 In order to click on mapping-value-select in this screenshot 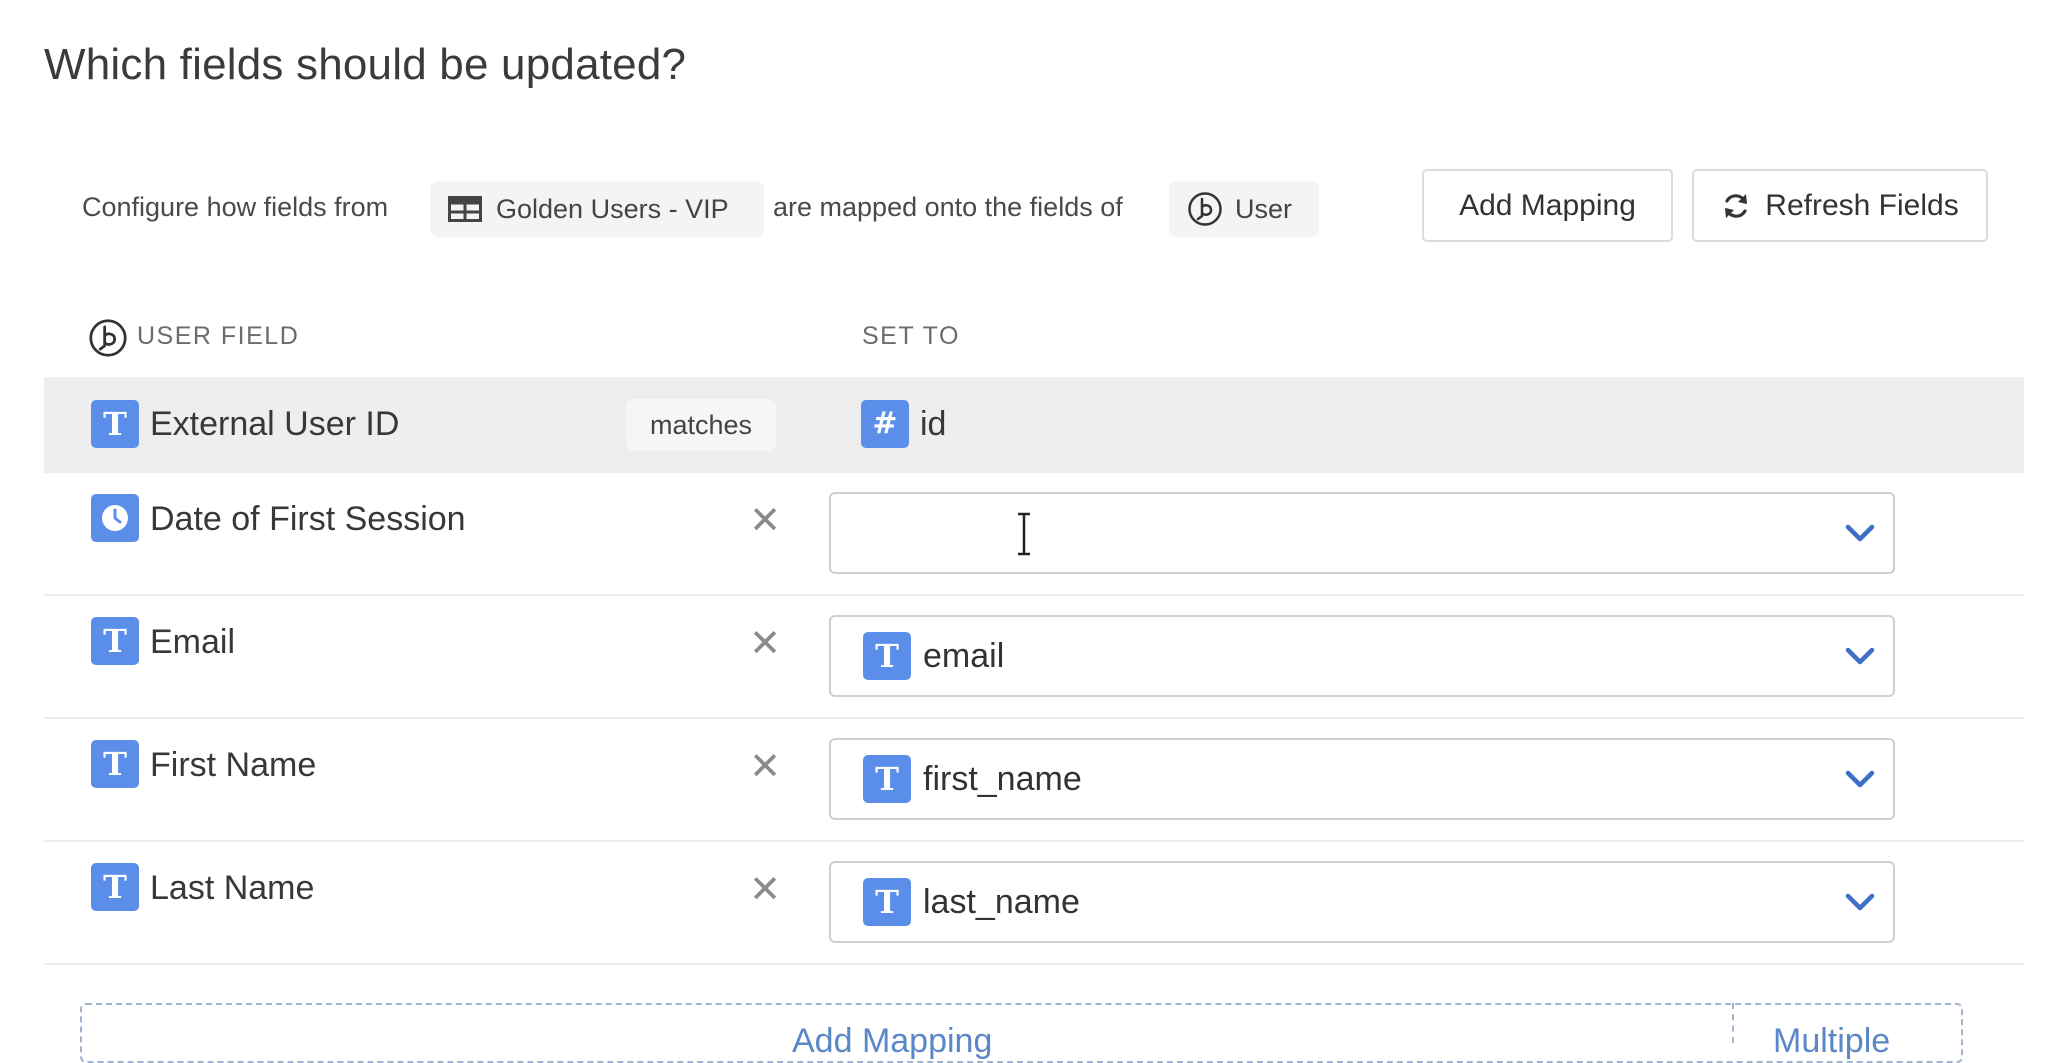, I will do `click(1362, 533)`.